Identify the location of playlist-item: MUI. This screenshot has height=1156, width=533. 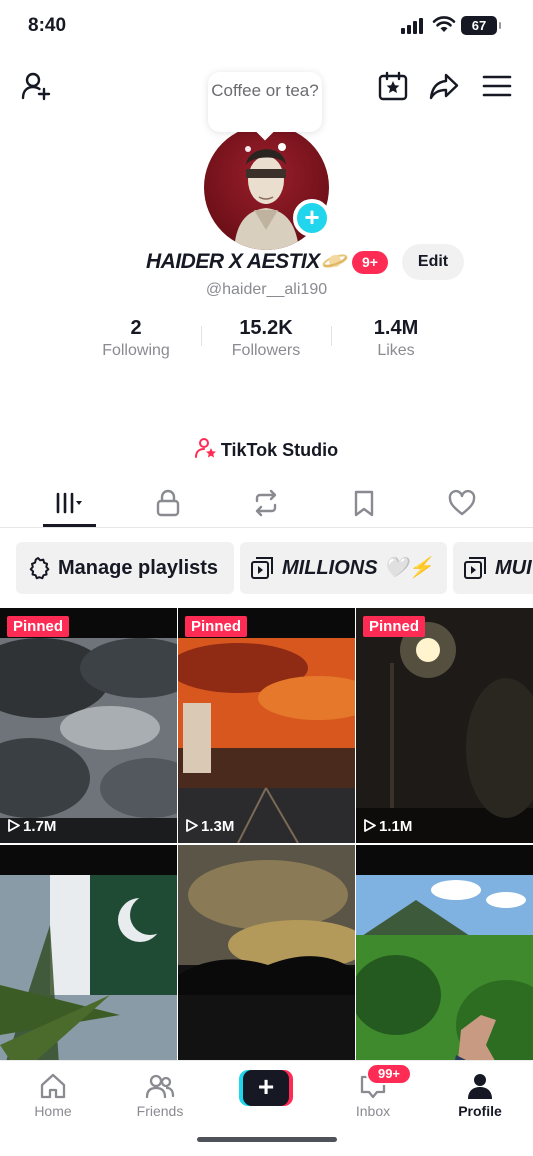
(493, 568).